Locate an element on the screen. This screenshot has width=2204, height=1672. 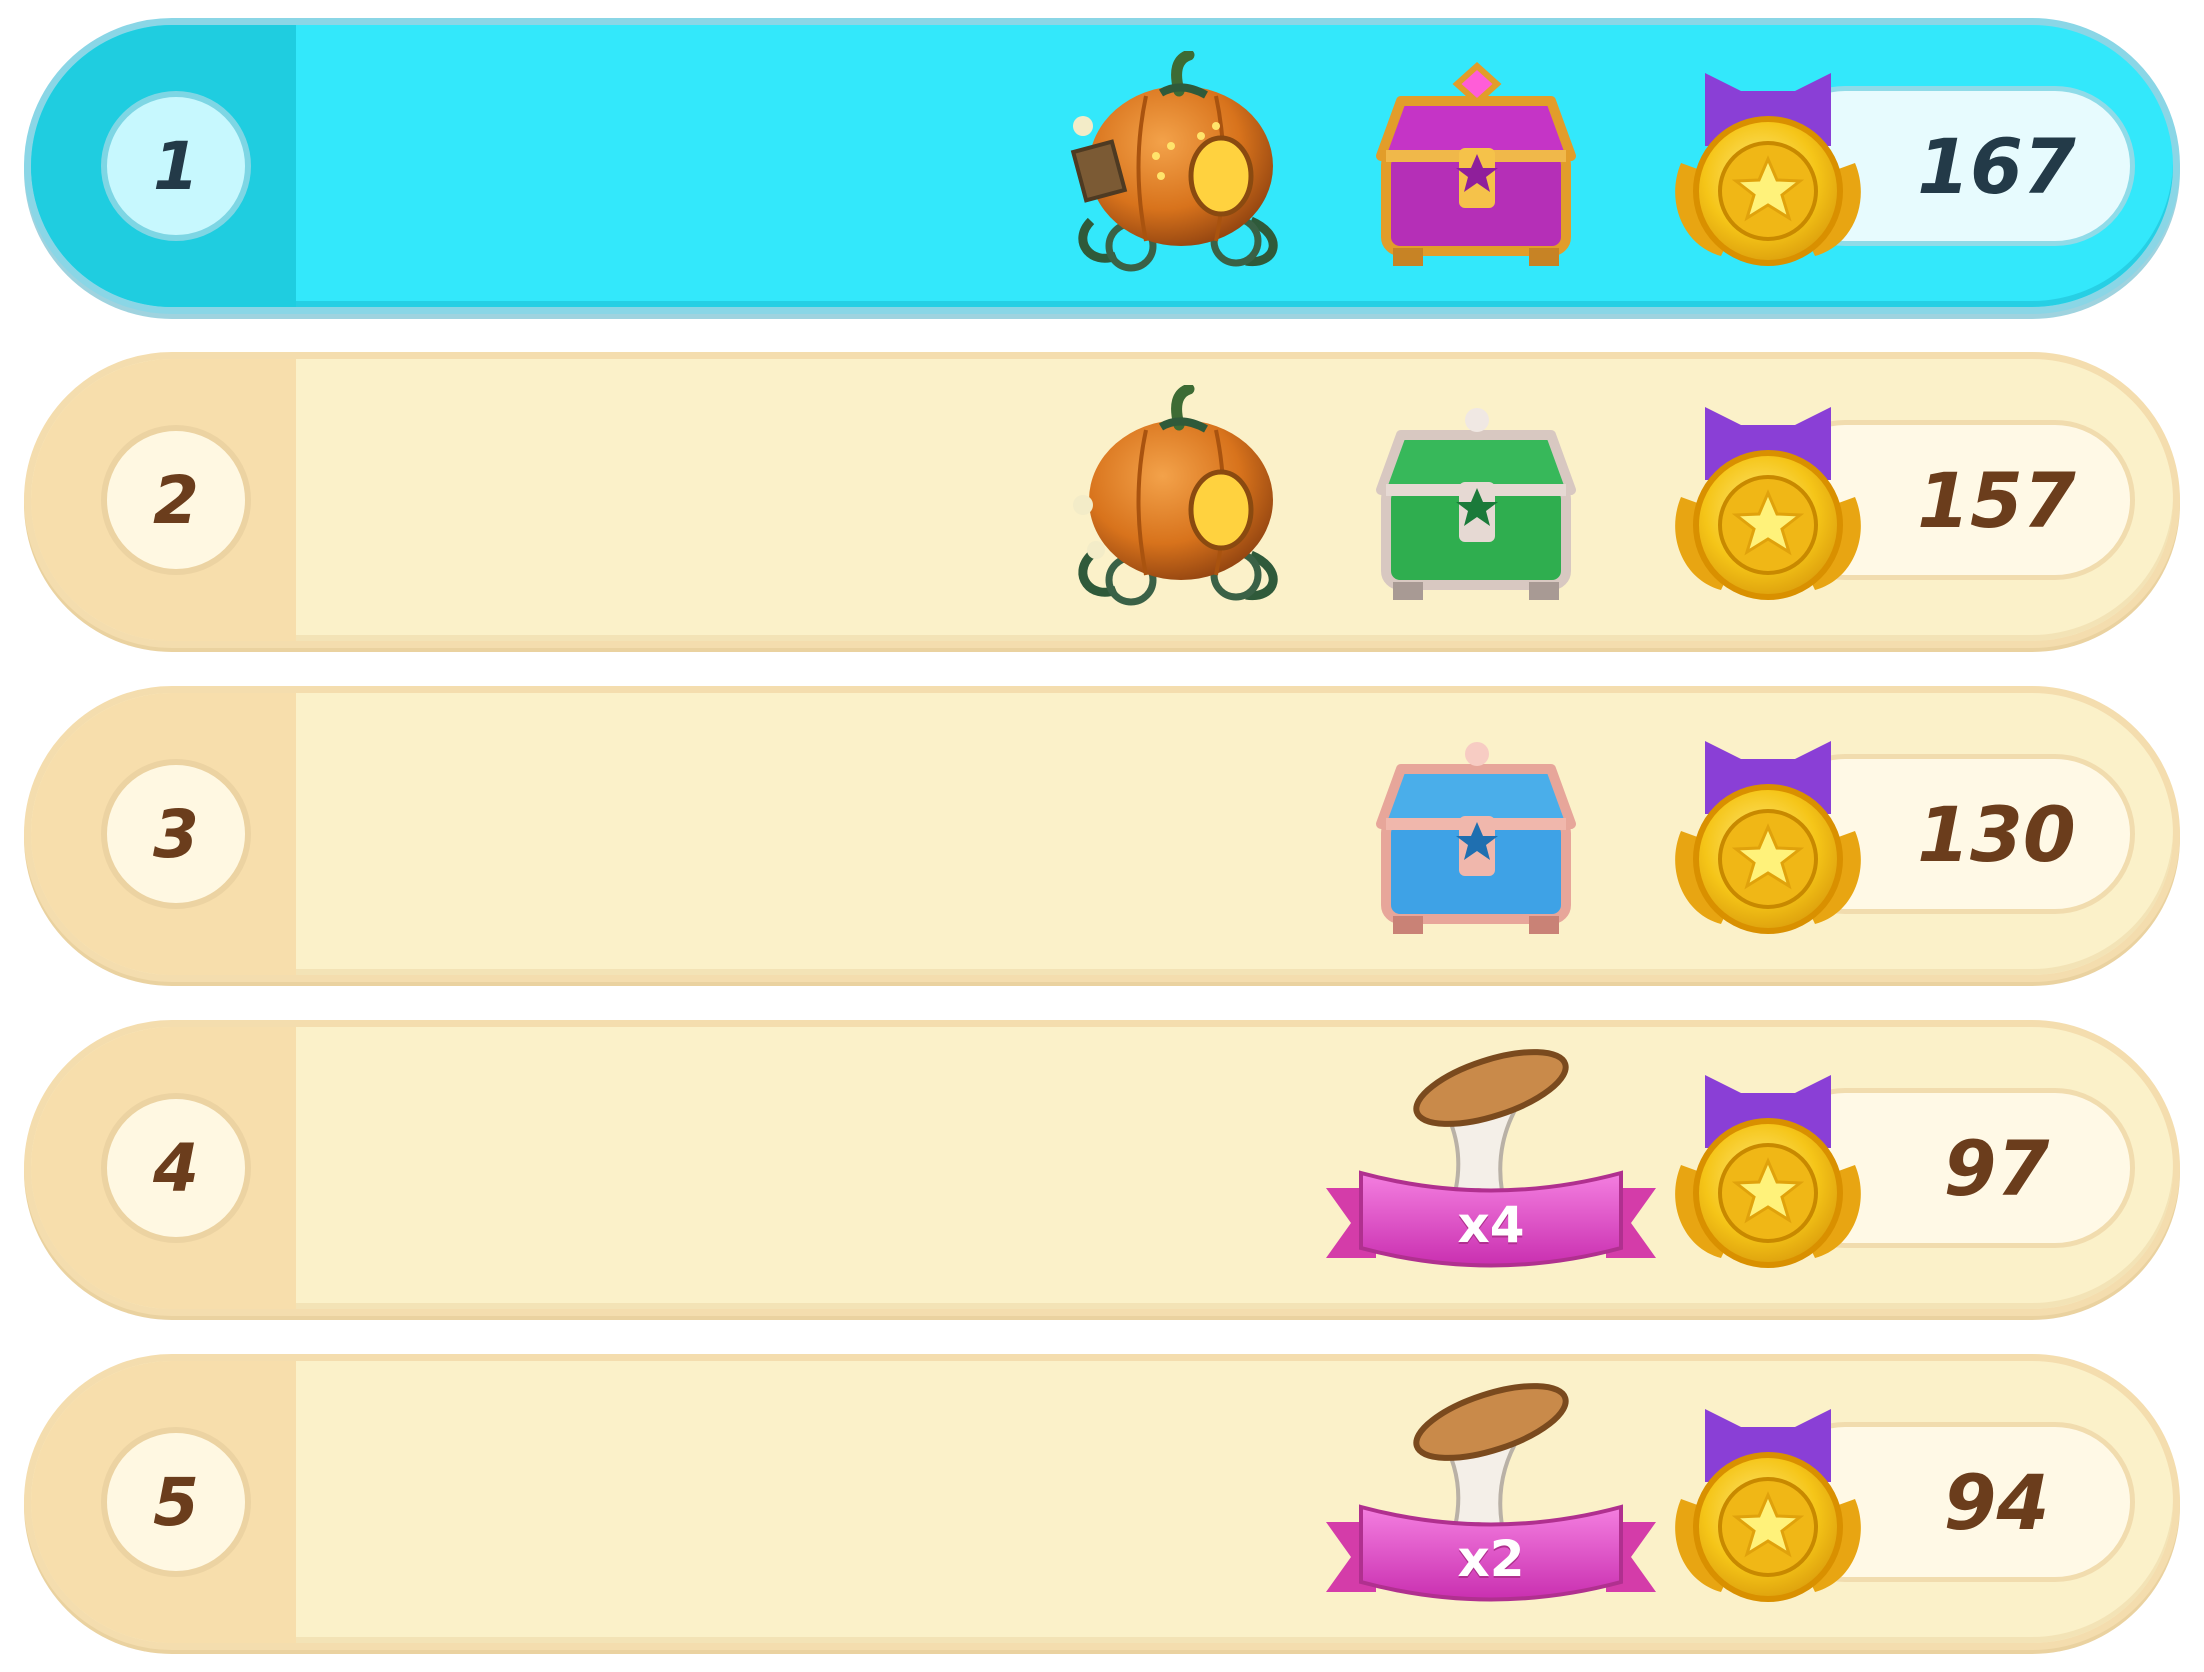
score-value: 167 is located at coordinates (1996, 166).